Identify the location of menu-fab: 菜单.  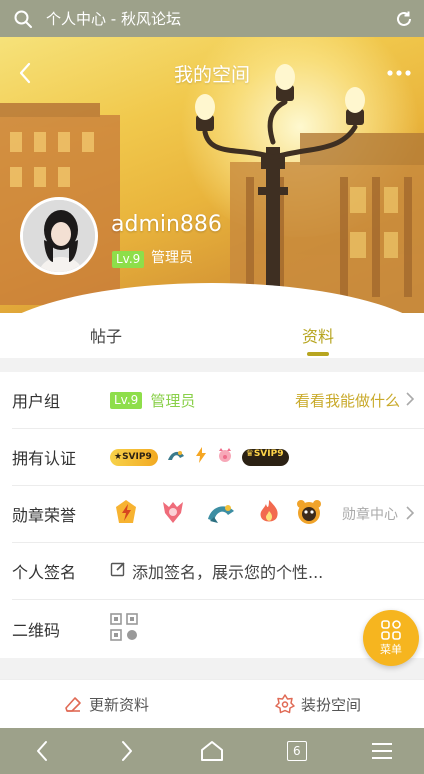
(391, 638).